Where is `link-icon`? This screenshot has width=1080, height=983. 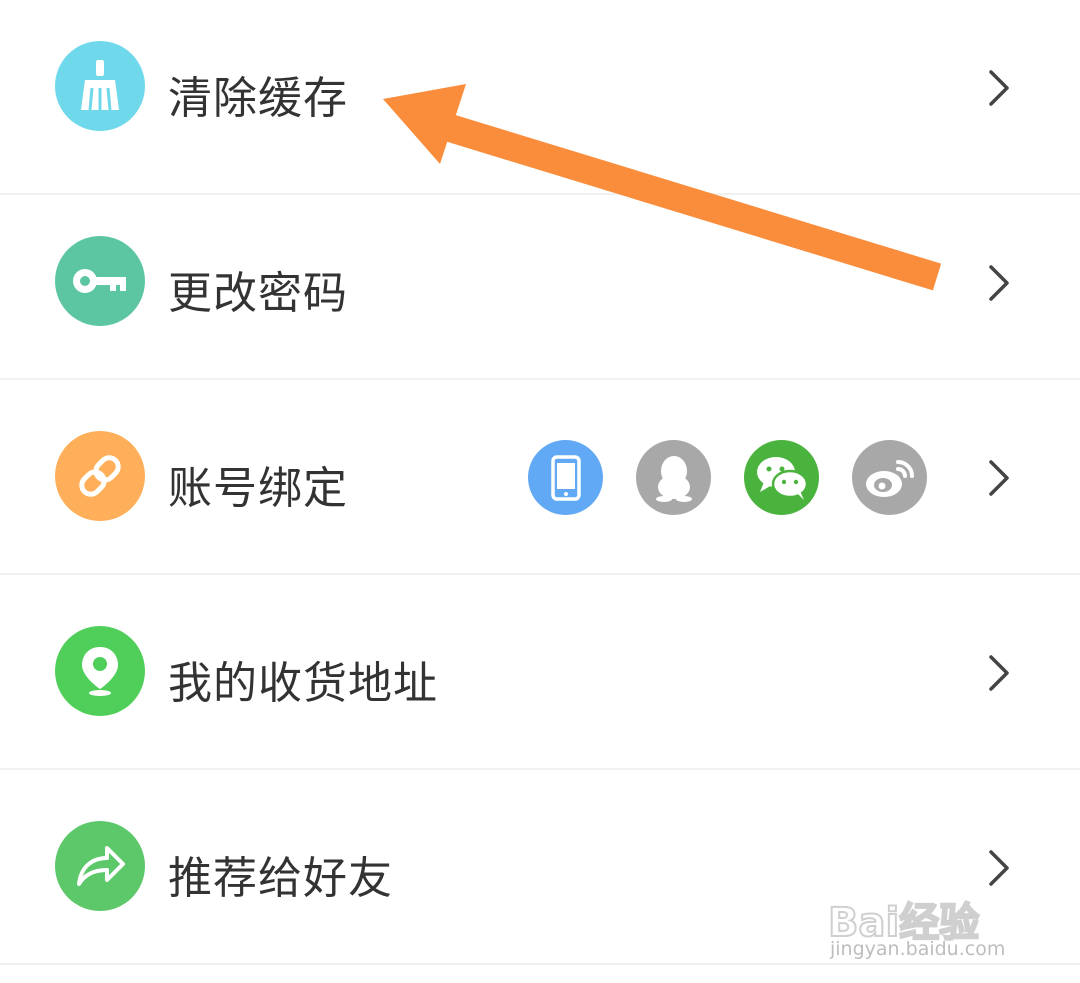 link-icon is located at coordinates (100, 476).